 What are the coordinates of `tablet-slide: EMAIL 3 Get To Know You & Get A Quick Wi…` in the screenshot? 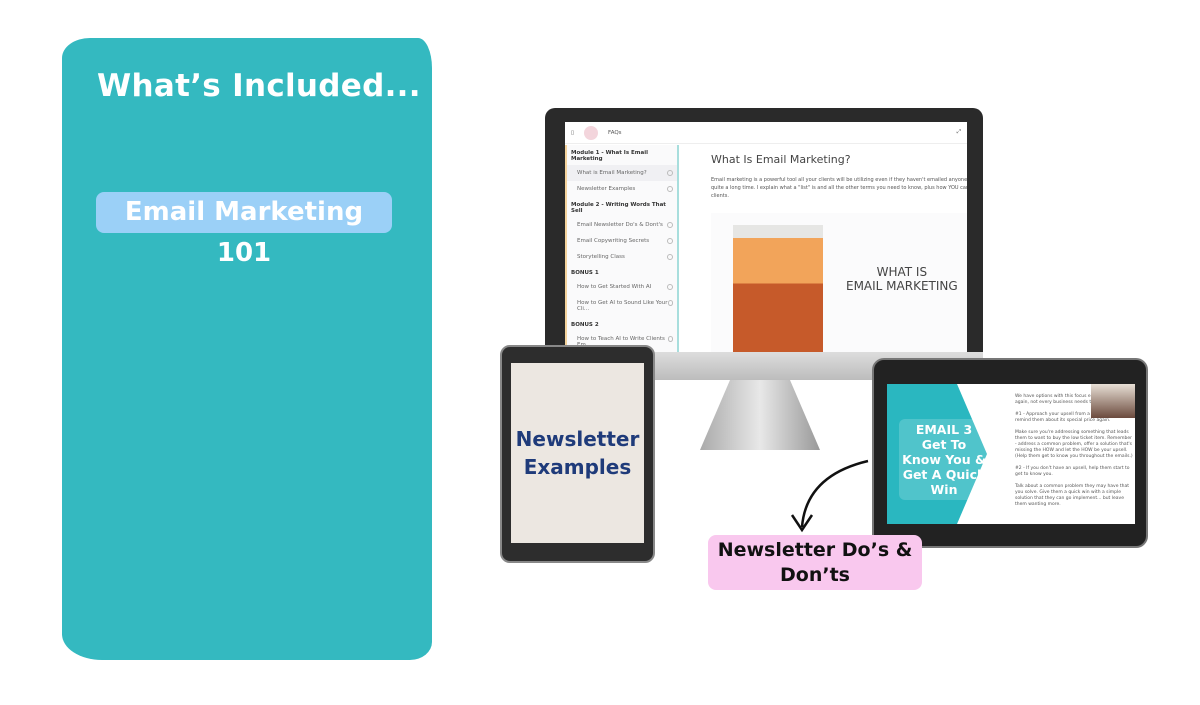 It's located at (1010, 453).